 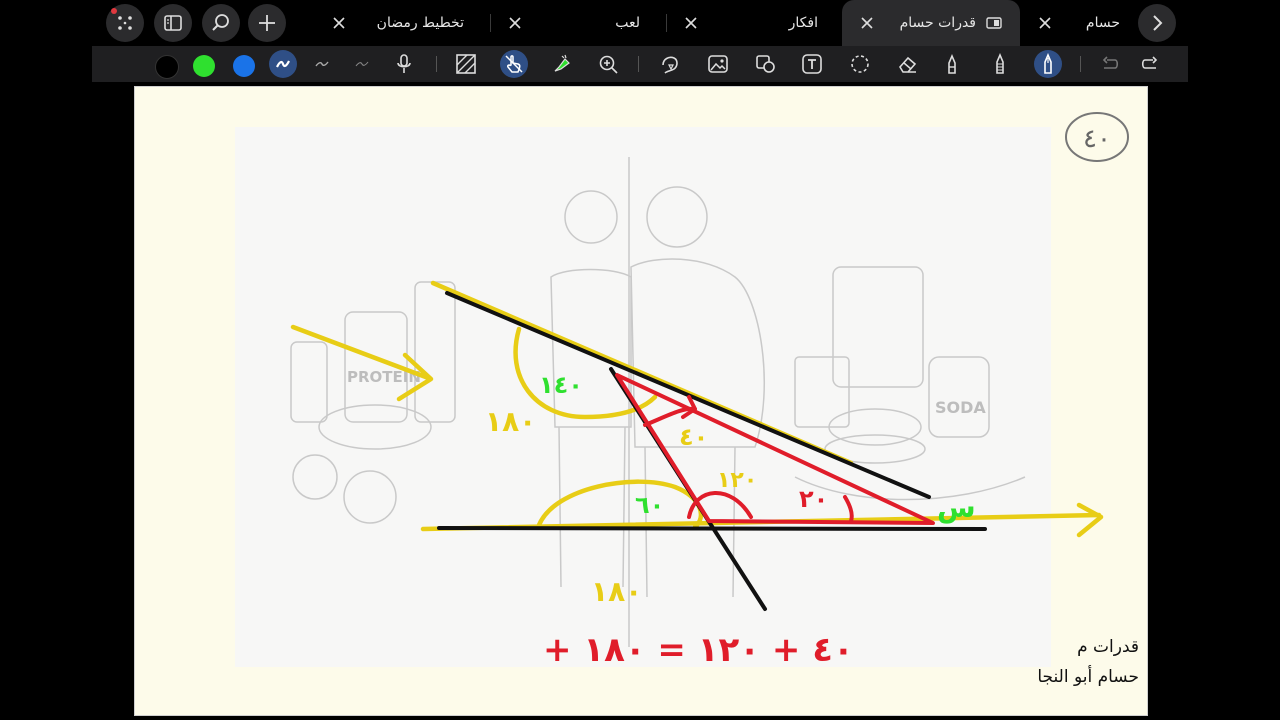 What do you see at coordinates (1088, 677) in the screenshot?
I see `footer-author: حسام أبو النجا` at bounding box center [1088, 677].